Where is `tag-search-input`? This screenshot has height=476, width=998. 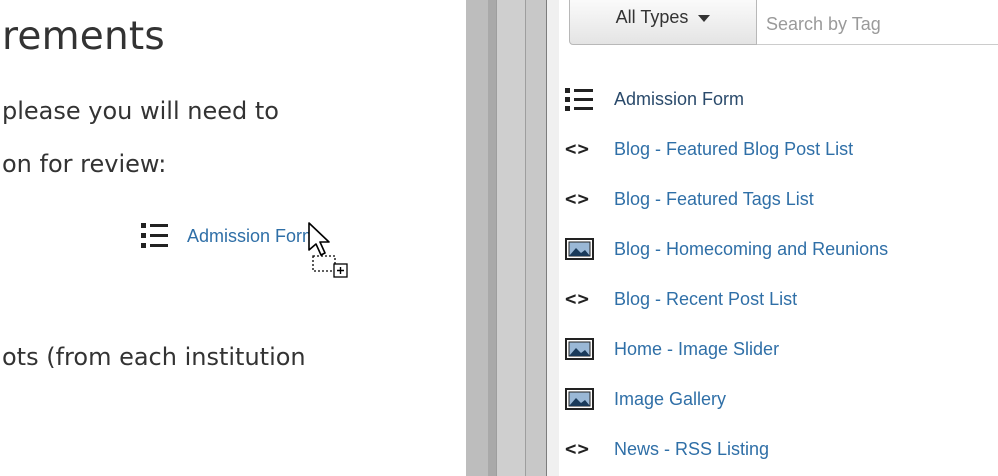 tag-search-input is located at coordinates (877, 22).